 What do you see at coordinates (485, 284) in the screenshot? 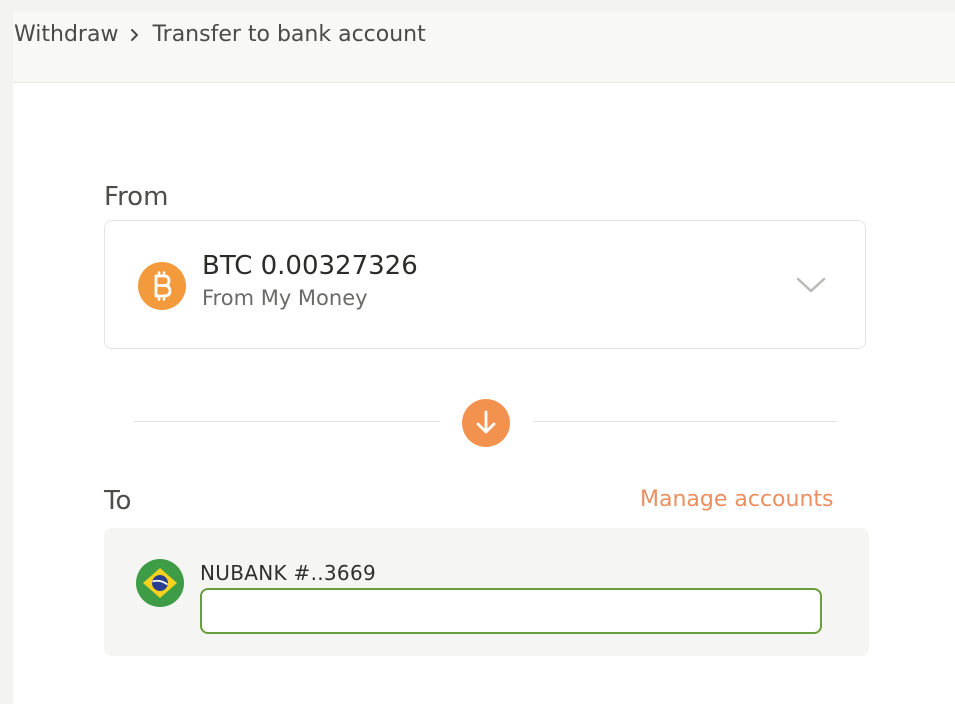
I see `from-account-select: BTC 0.00327326 From My Money` at bounding box center [485, 284].